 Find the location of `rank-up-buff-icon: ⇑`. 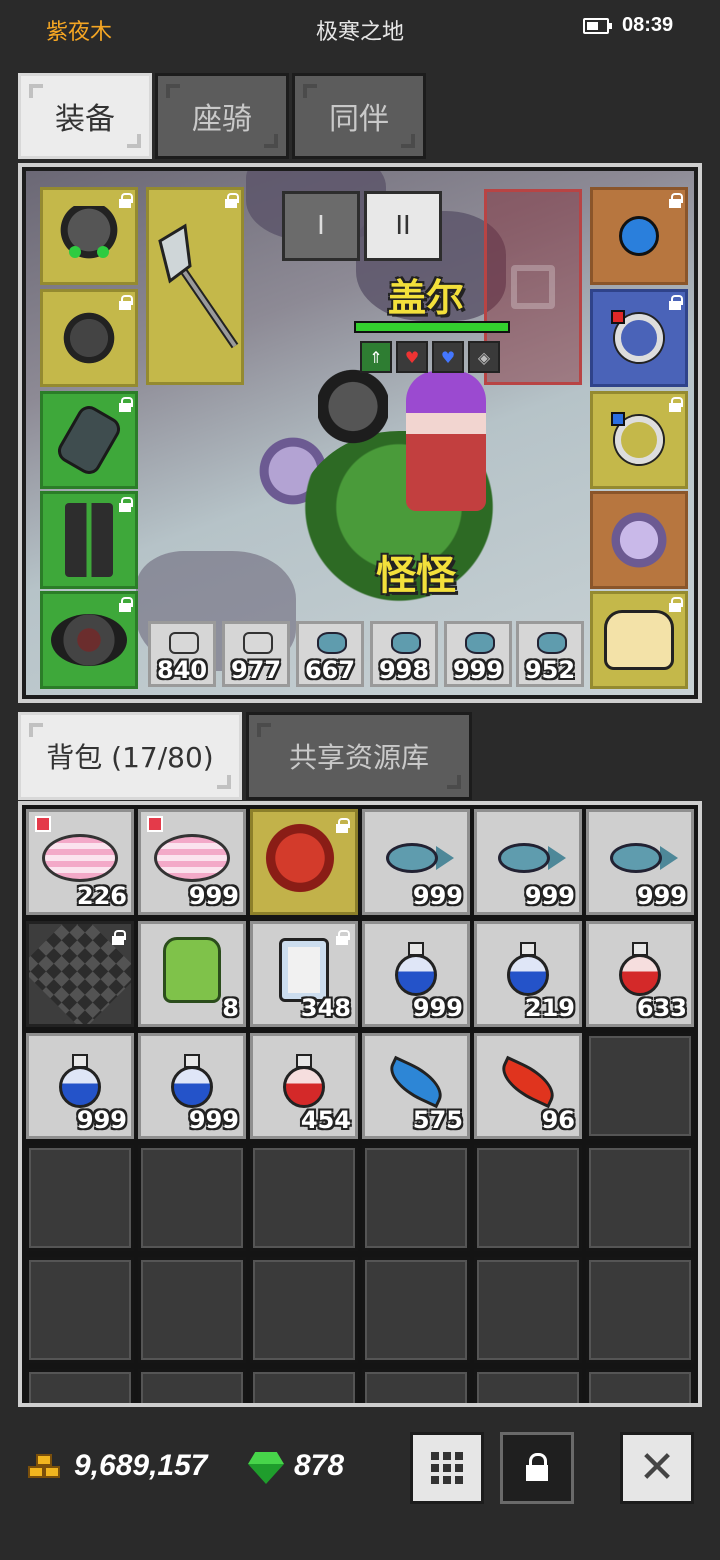

rank-up-buff-icon: ⇑ is located at coordinates (376, 357).